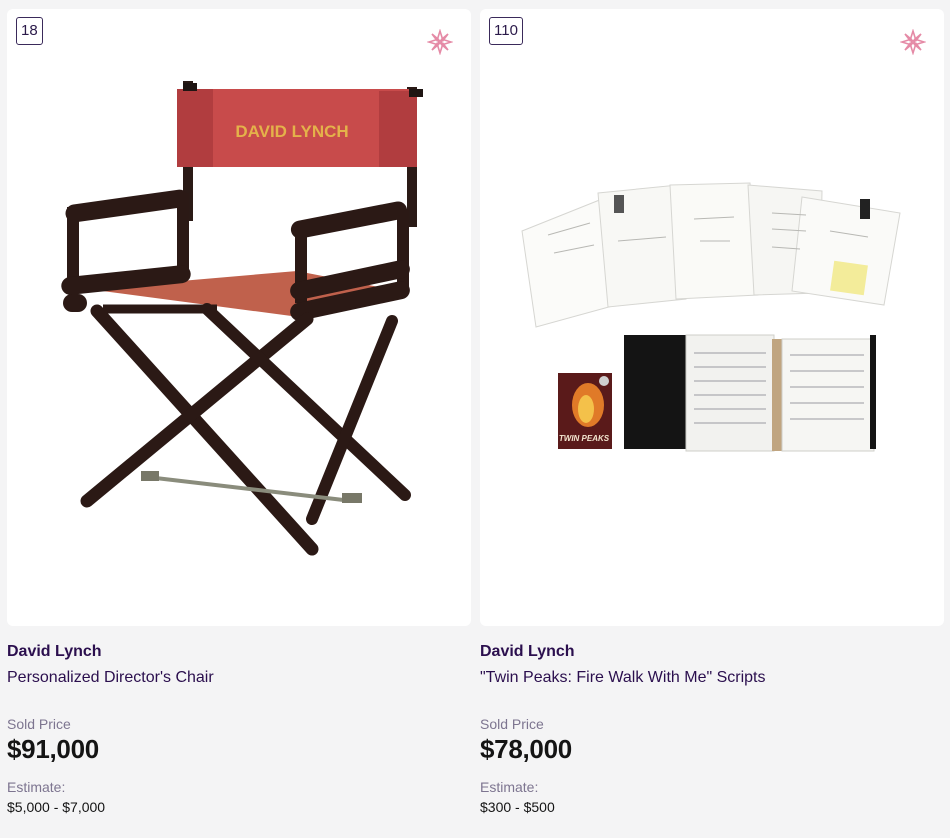 This screenshot has width=950, height=838. I want to click on lot-title: "Twin Peaks: Fire Walk With Me" Scripts, so click(712, 679).